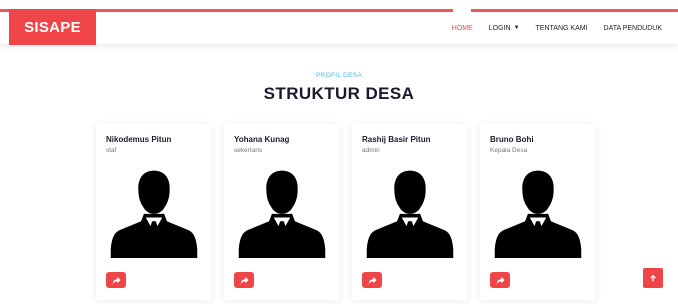 The image size is (678, 304). What do you see at coordinates (52, 27) in the screenshot?
I see `site-logo: SISAPE` at bounding box center [52, 27].